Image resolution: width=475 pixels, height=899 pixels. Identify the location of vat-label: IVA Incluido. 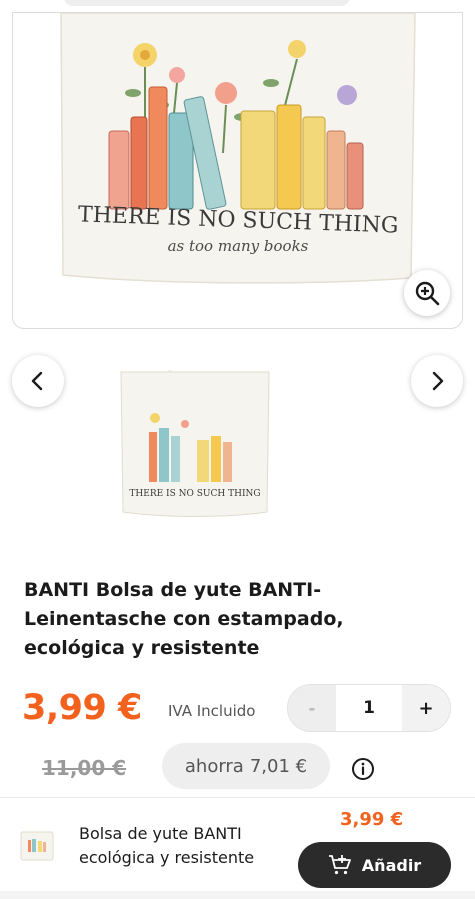
(212, 711).